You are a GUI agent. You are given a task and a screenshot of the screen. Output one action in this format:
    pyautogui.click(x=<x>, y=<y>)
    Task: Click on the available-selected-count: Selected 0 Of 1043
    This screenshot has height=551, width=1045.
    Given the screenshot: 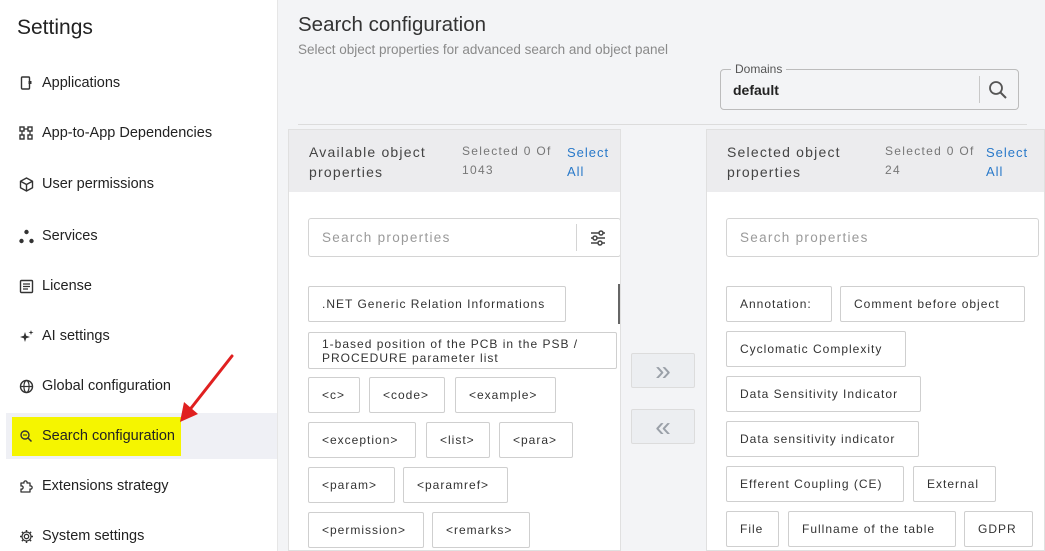 What is the action you would take?
    pyautogui.click(x=507, y=160)
    